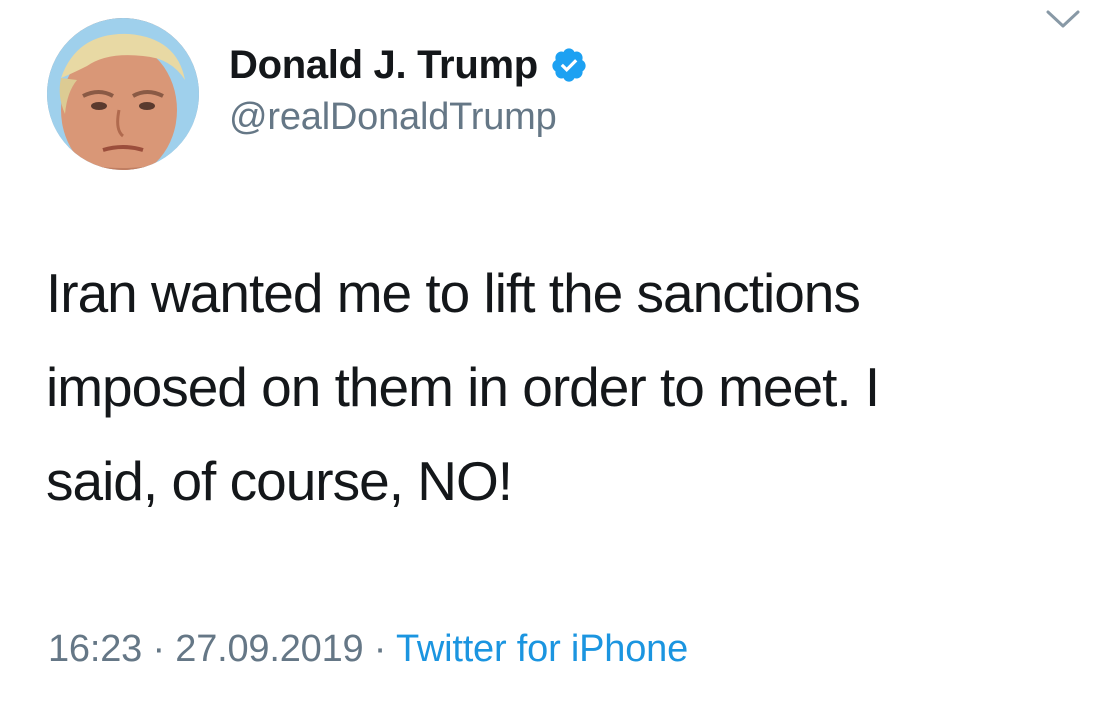 This screenshot has height=709, width=1093. What do you see at coordinates (383, 65) in the screenshot?
I see `author-name: Donald J. Trump` at bounding box center [383, 65].